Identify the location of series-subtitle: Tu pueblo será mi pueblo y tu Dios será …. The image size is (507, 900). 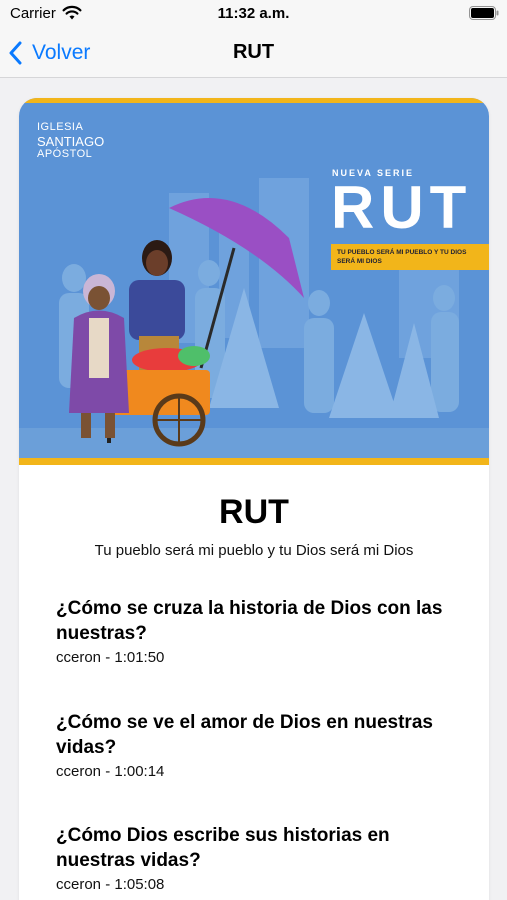
(254, 550).